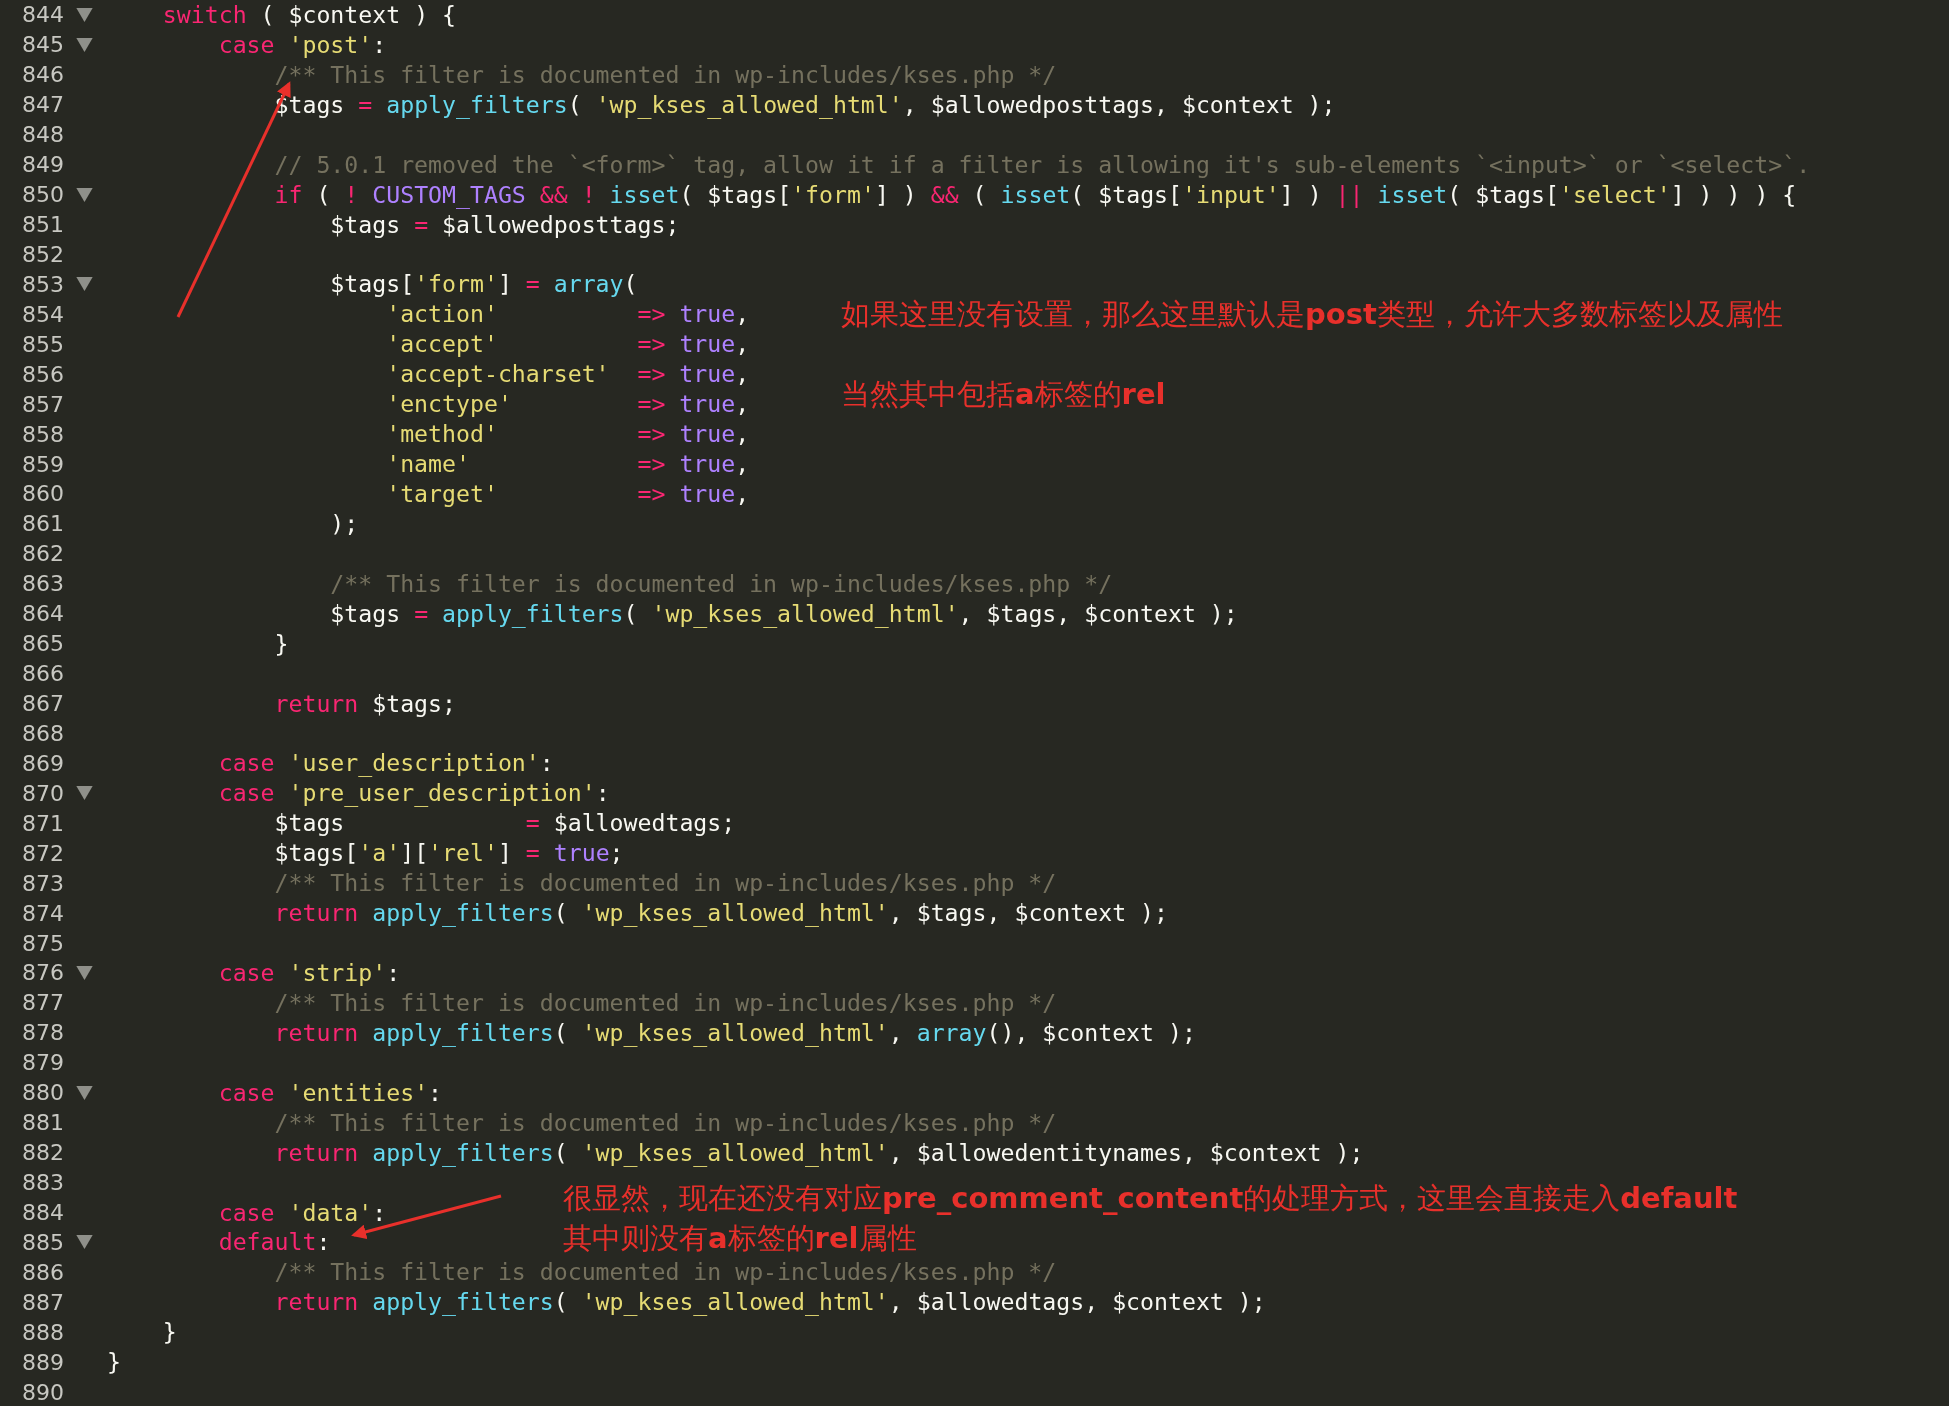 This screenshot has height=1406, width=1949. What do you see at coordinates (42, 883) in the screenshot?
I see `line-number: 873` at bounding box center [42, 883].